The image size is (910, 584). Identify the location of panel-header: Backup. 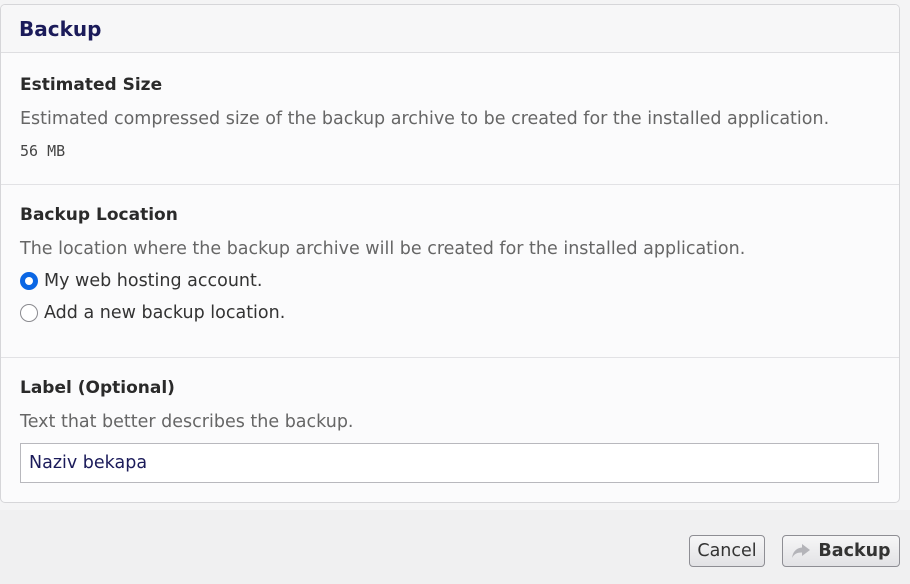
(450, 29).